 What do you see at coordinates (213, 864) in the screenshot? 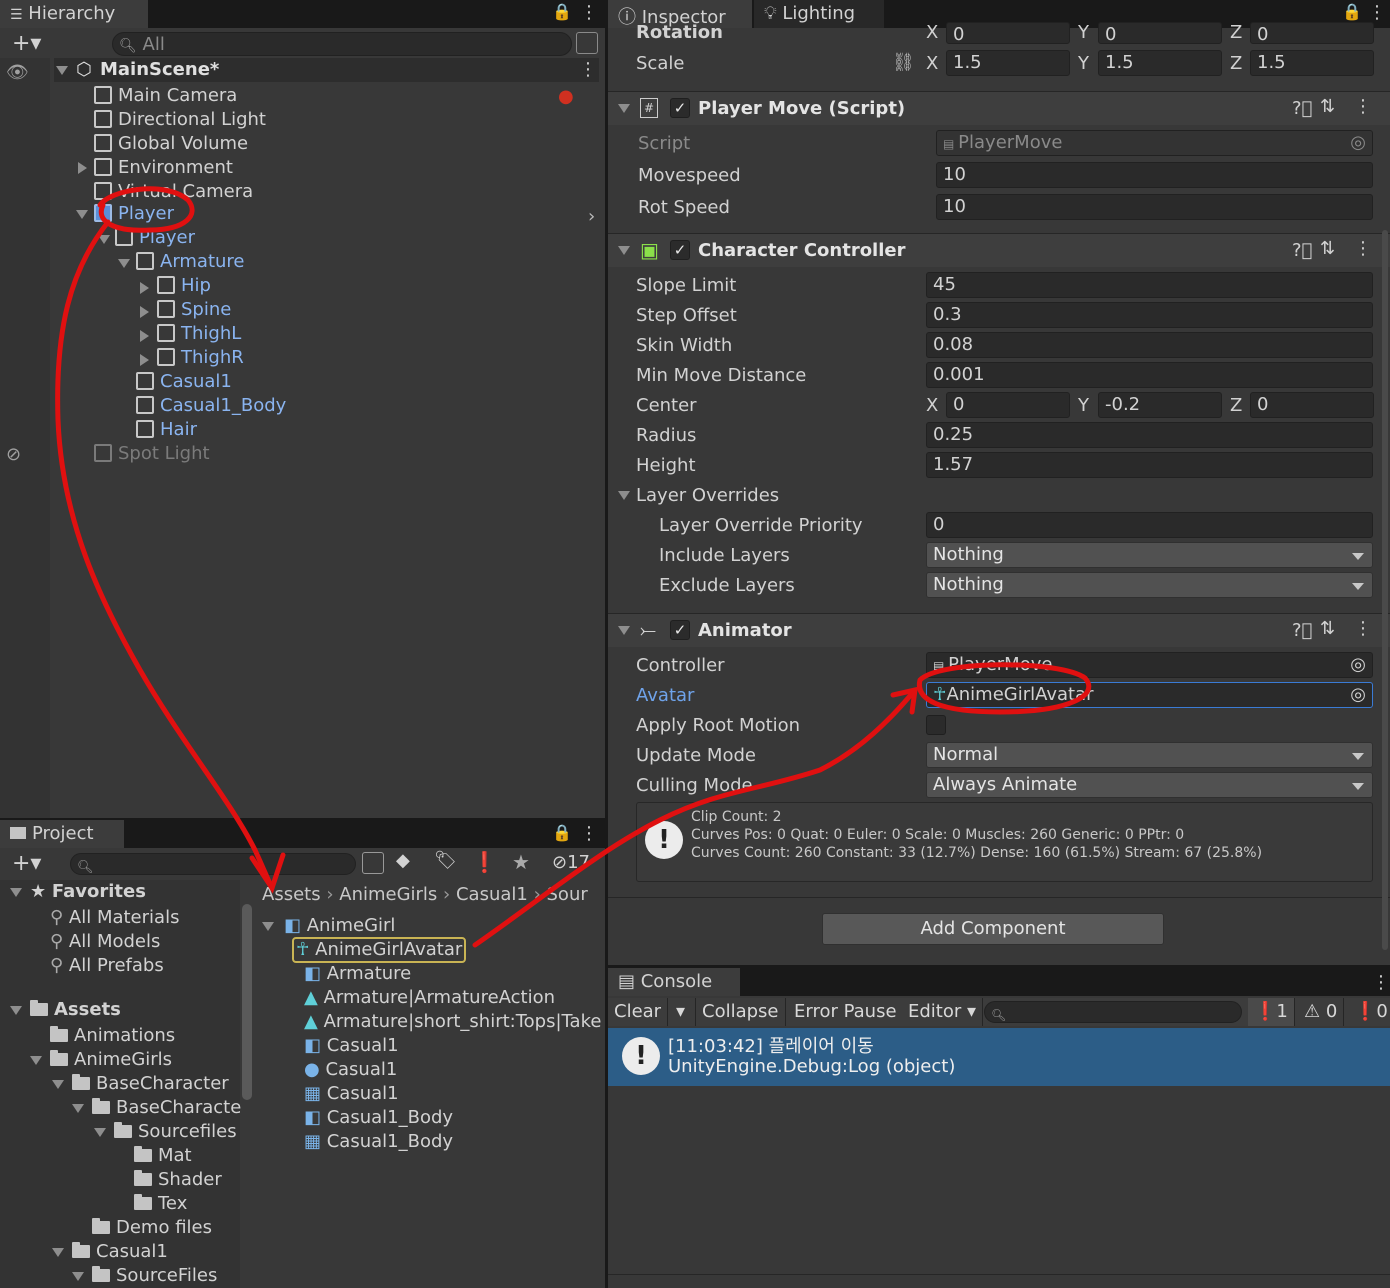
I see `project-search-input: 🔍︎` at bounding box center [213, 864].